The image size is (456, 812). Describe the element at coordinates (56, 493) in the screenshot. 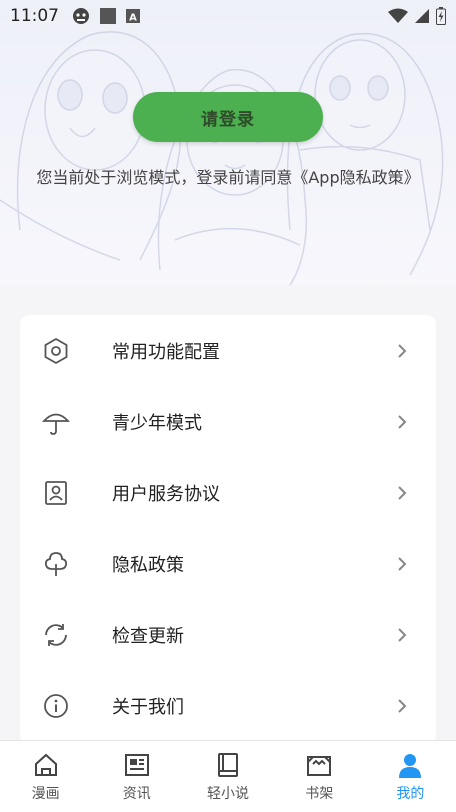

I see `user-card-icon` at that location.